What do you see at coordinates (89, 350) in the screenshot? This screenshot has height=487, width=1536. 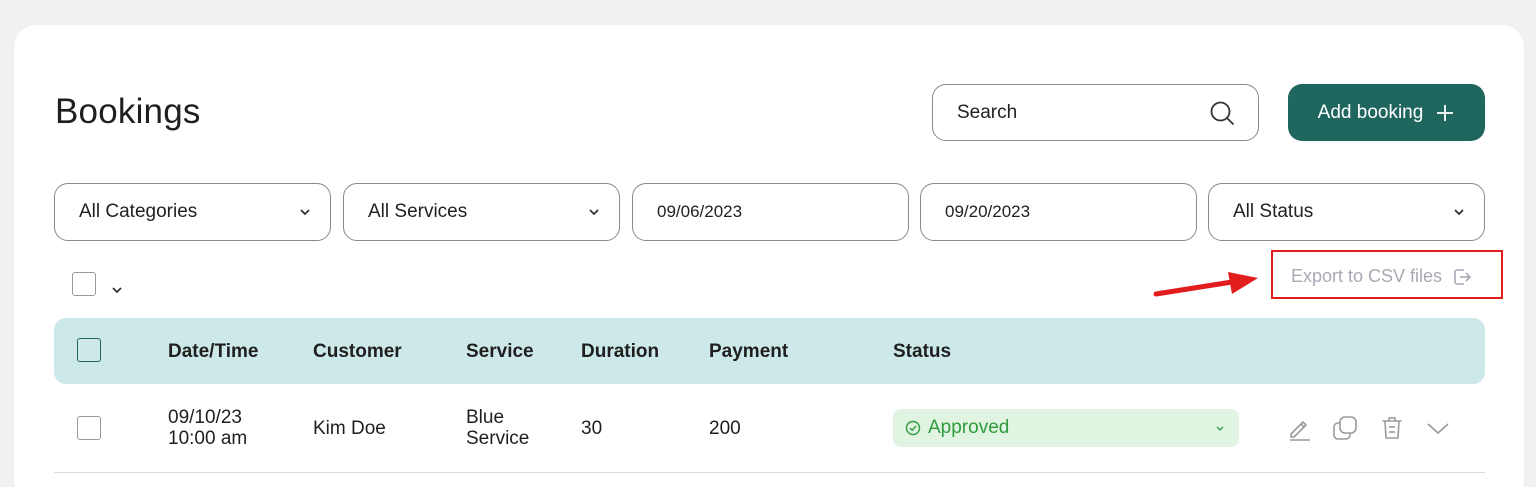 I see `select-all-checkbox` at bounding box center [89, 350].